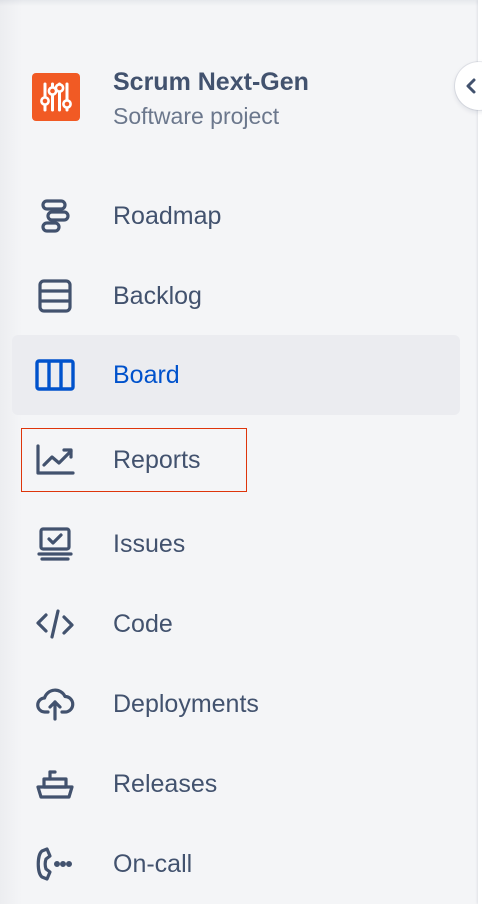 The image size is (482, 904). I want to click on project-avatar, so click(56, 97).